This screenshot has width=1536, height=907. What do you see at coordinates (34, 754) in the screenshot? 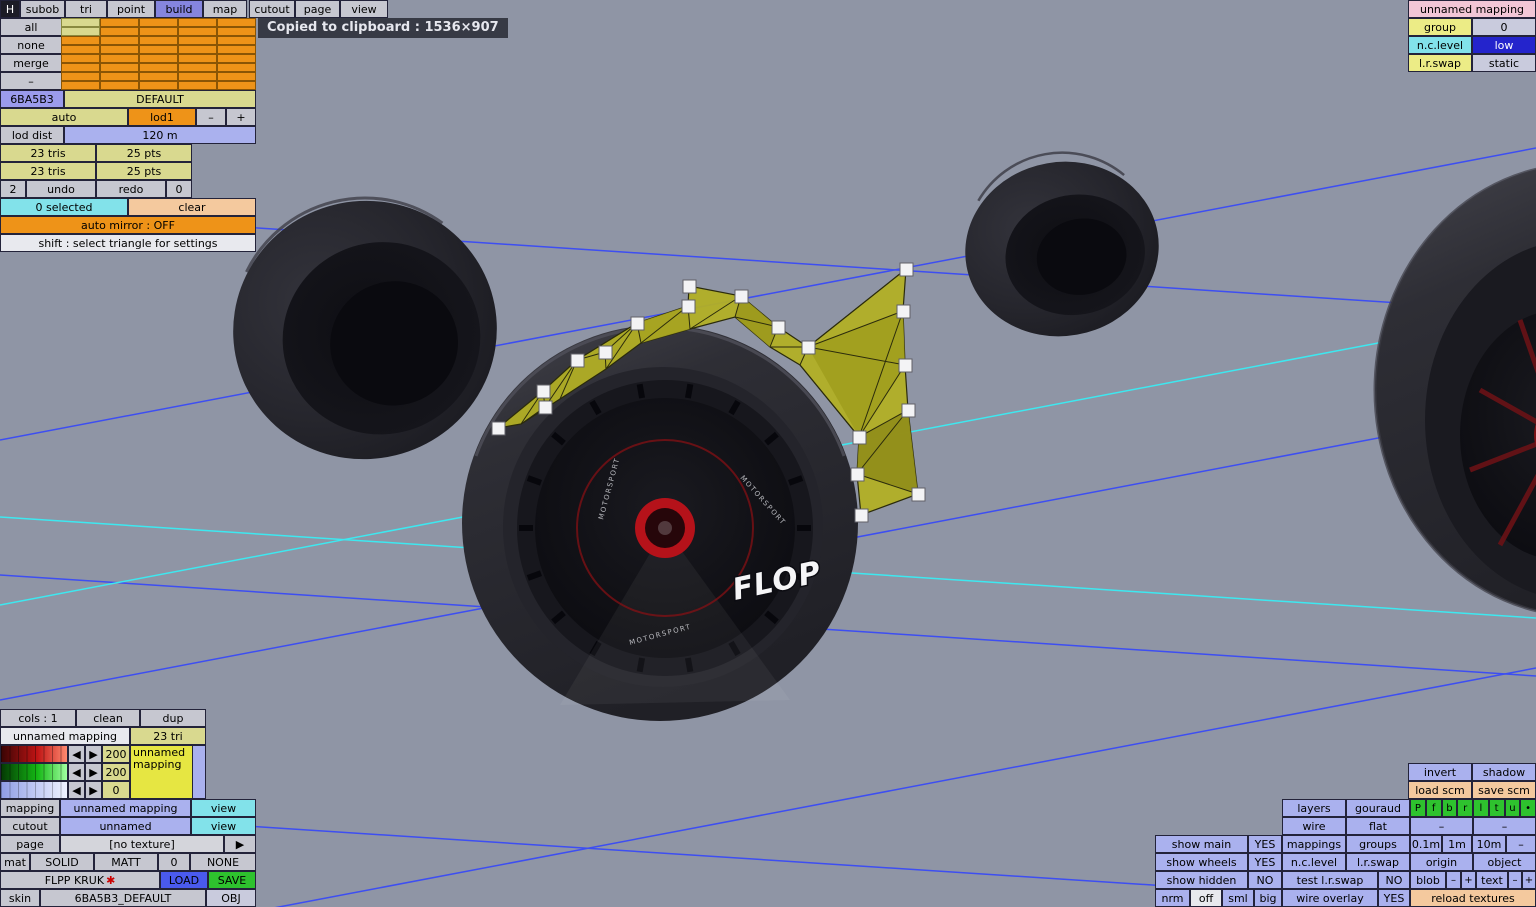
I see `red-channel-bar` at bounding box center [34, 754].